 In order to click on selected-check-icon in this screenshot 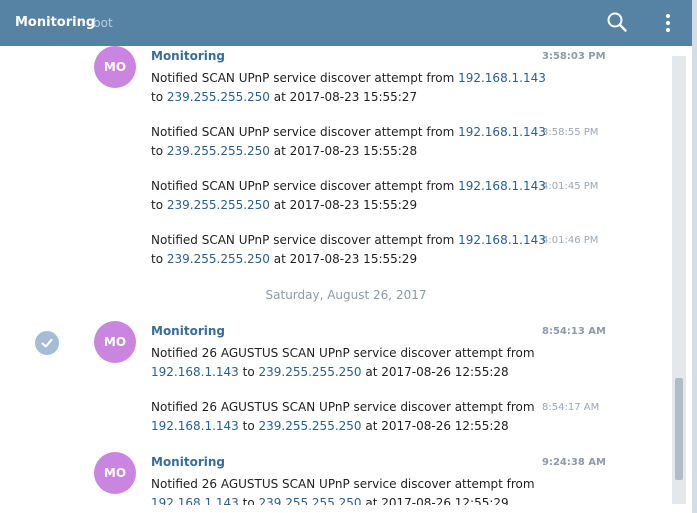, I will do `click(47, 343)`.